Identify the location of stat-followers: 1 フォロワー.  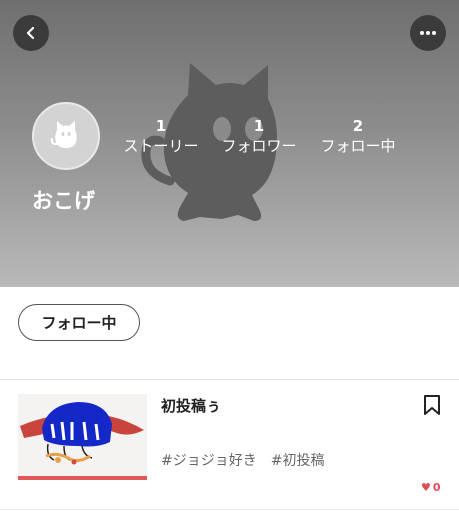
(259, 136).